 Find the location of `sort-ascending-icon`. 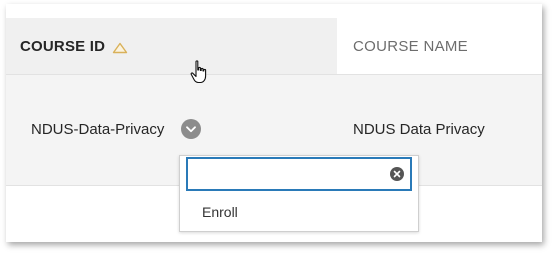

sort-ascending-icon is located at coordinates (120, 47).